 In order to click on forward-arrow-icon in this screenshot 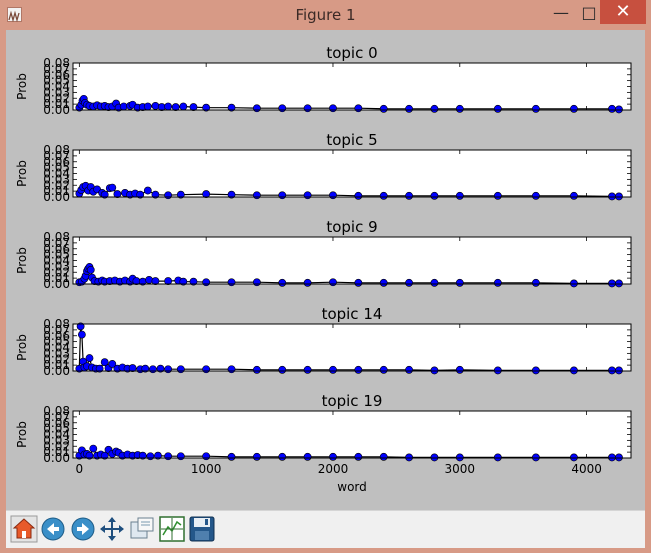, I will do `click(83, 529)`.